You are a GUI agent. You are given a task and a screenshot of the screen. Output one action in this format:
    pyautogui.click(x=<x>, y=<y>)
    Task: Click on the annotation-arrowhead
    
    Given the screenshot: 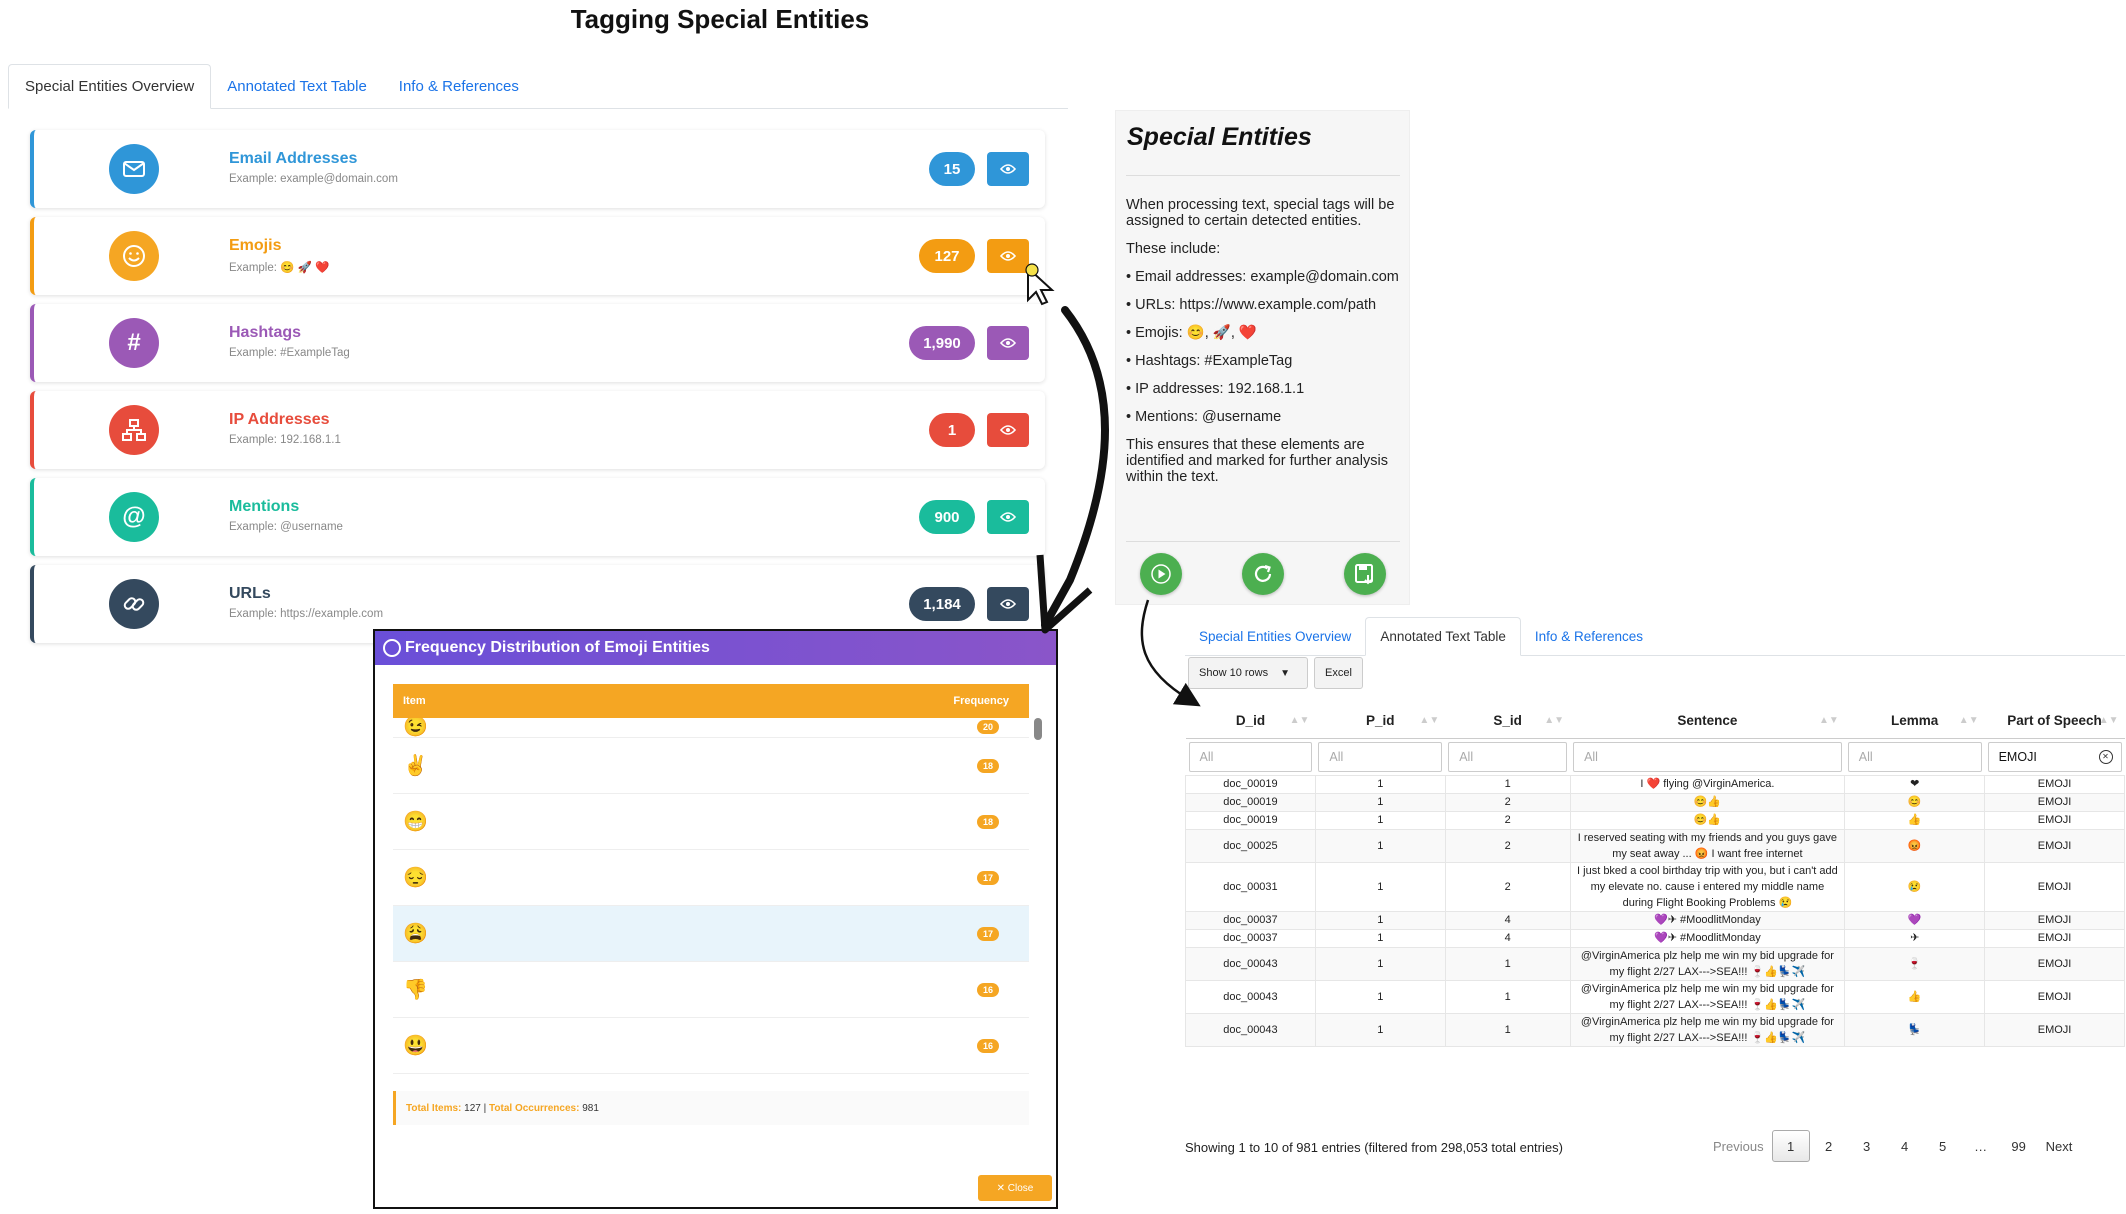 What is the action you would take?
    pyautogui.click(x=1064, y=594)
    